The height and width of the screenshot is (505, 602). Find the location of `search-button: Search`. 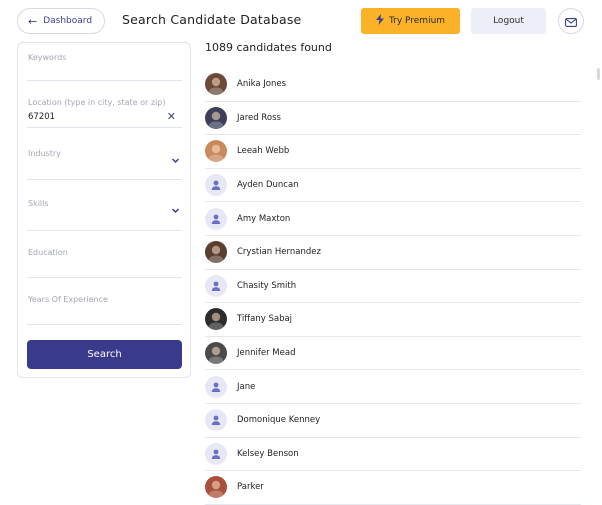

search-button: Search is located at coordinates (104, 354).